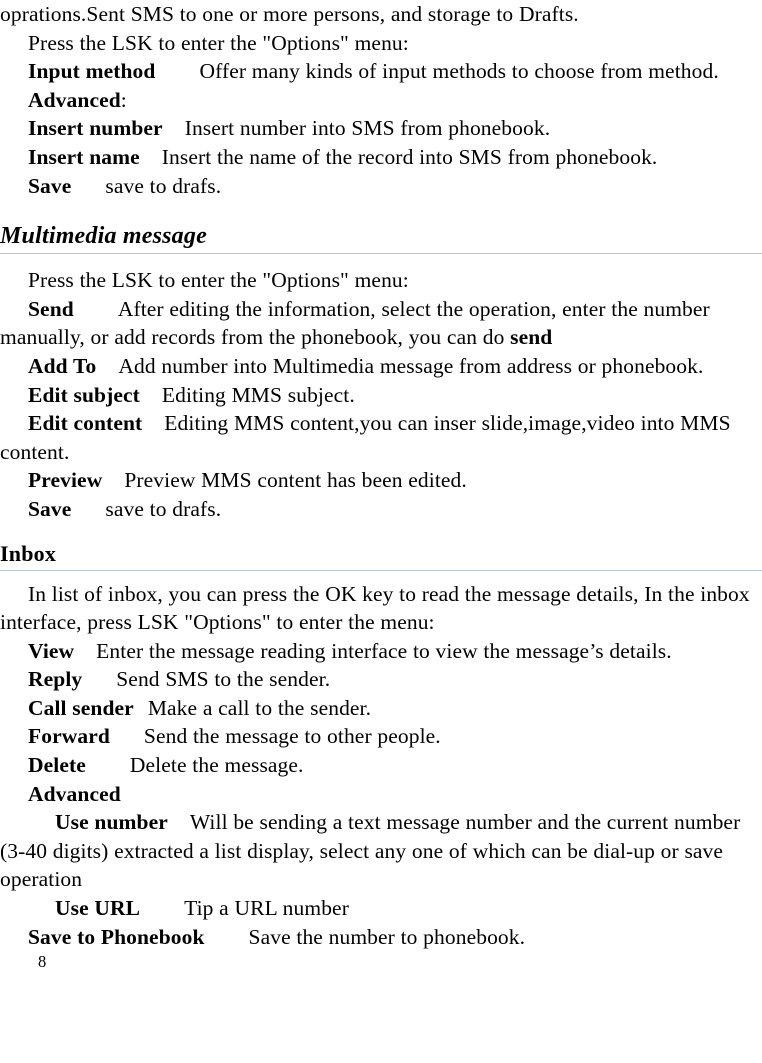 This screenshot has width=762, height=1063. Describe the element at coordinates (84, 156) in the screenshot. I see `option-term: Insert name` at that location.